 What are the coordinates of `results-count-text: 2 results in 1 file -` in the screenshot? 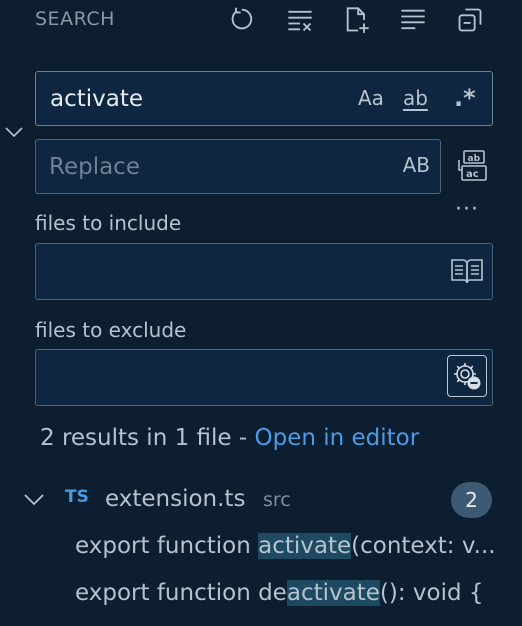 It's located at (147, 438).